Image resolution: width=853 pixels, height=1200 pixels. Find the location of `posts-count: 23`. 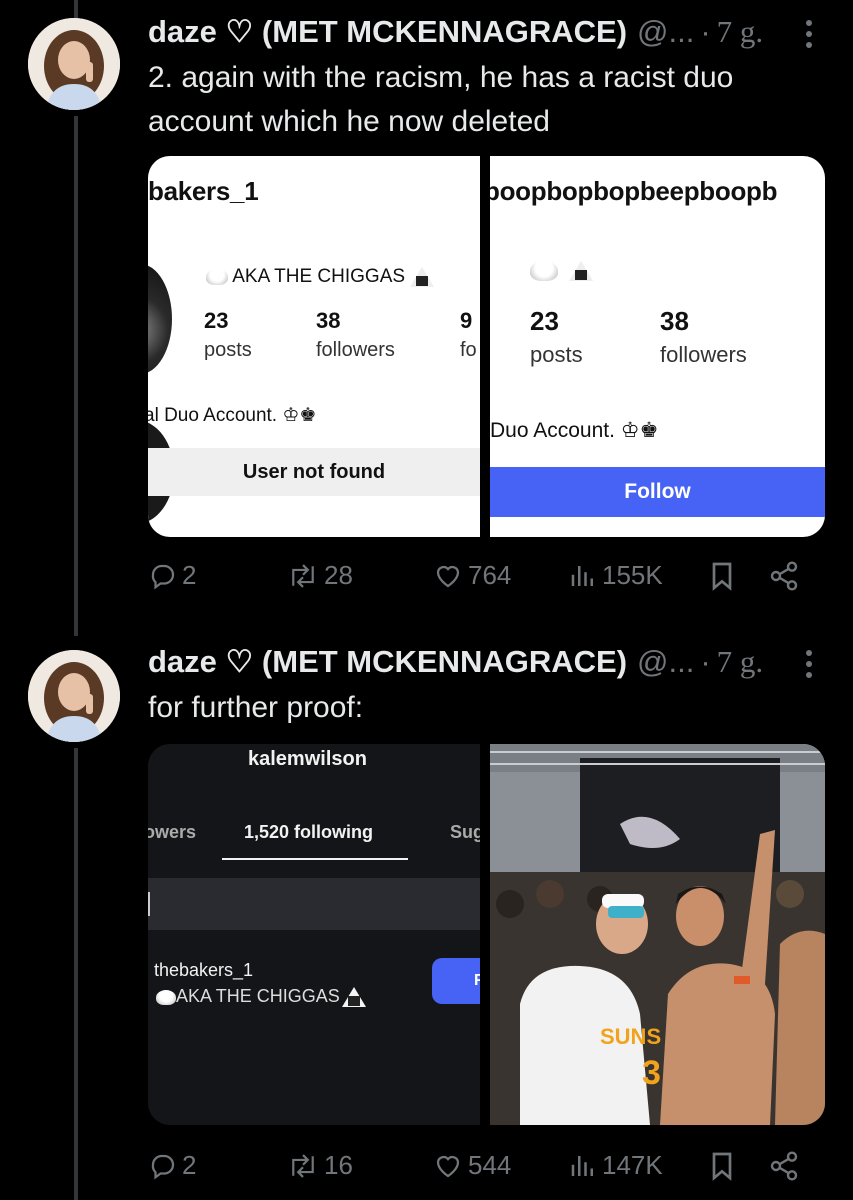

posts-count: 23 is located at coordinates (216, 320).